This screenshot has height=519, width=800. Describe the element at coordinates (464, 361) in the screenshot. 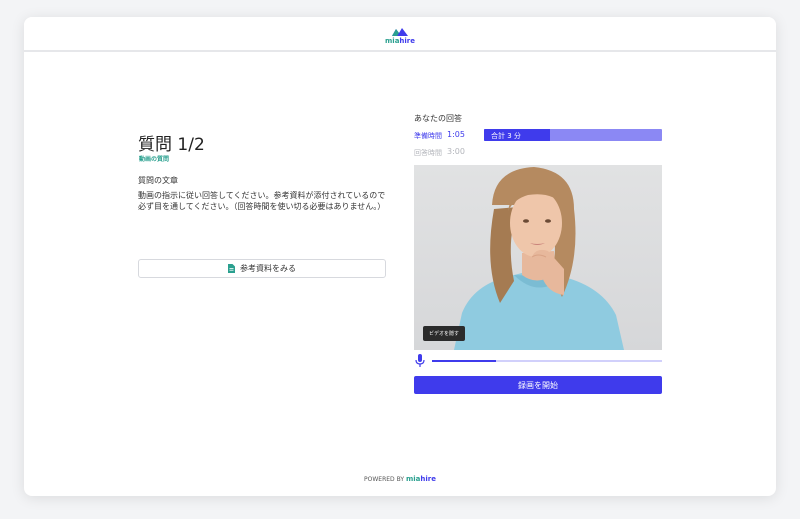

I see `mic-level-fill` at that location.